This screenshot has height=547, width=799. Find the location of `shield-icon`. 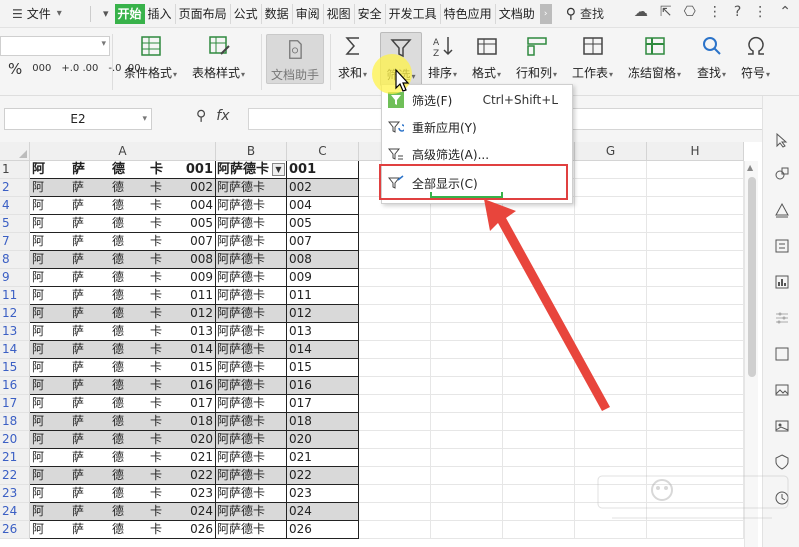

shield-icon is located at coordinates (782, 462).